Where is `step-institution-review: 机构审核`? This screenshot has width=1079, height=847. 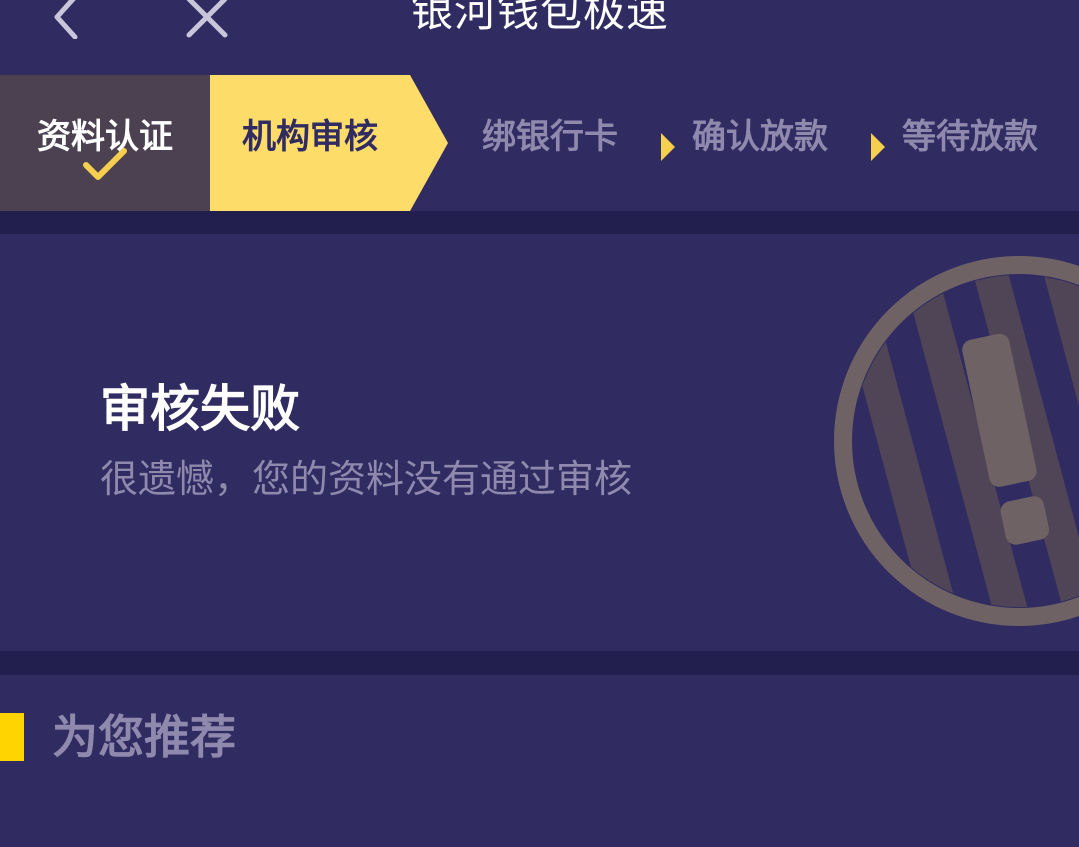
step-institution-review: 机构审核 is located at coordinates (330, 143).